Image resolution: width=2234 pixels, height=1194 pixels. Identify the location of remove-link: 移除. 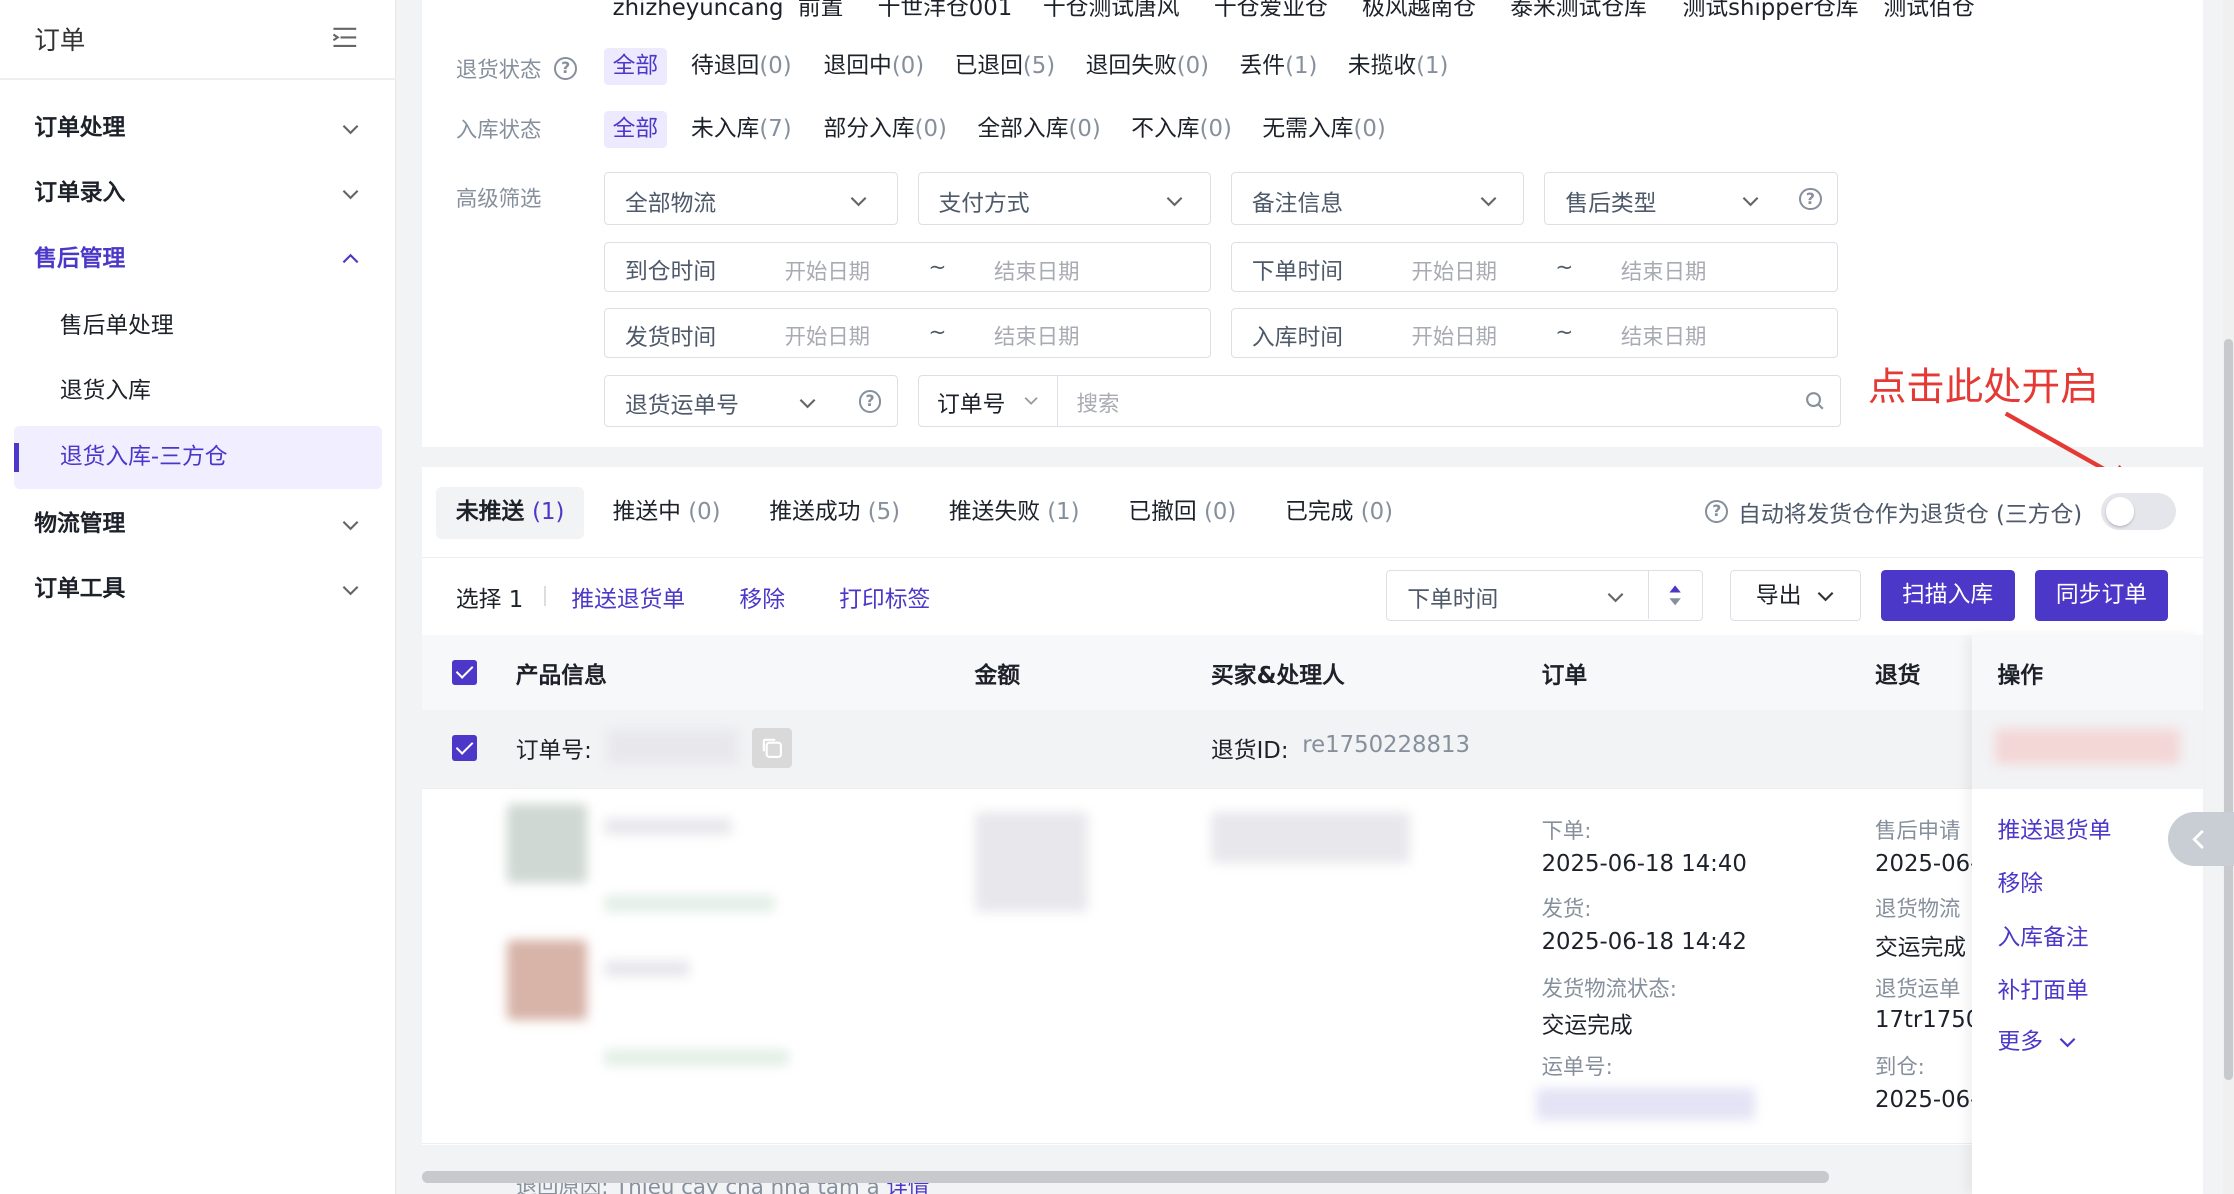
(2020, 881).